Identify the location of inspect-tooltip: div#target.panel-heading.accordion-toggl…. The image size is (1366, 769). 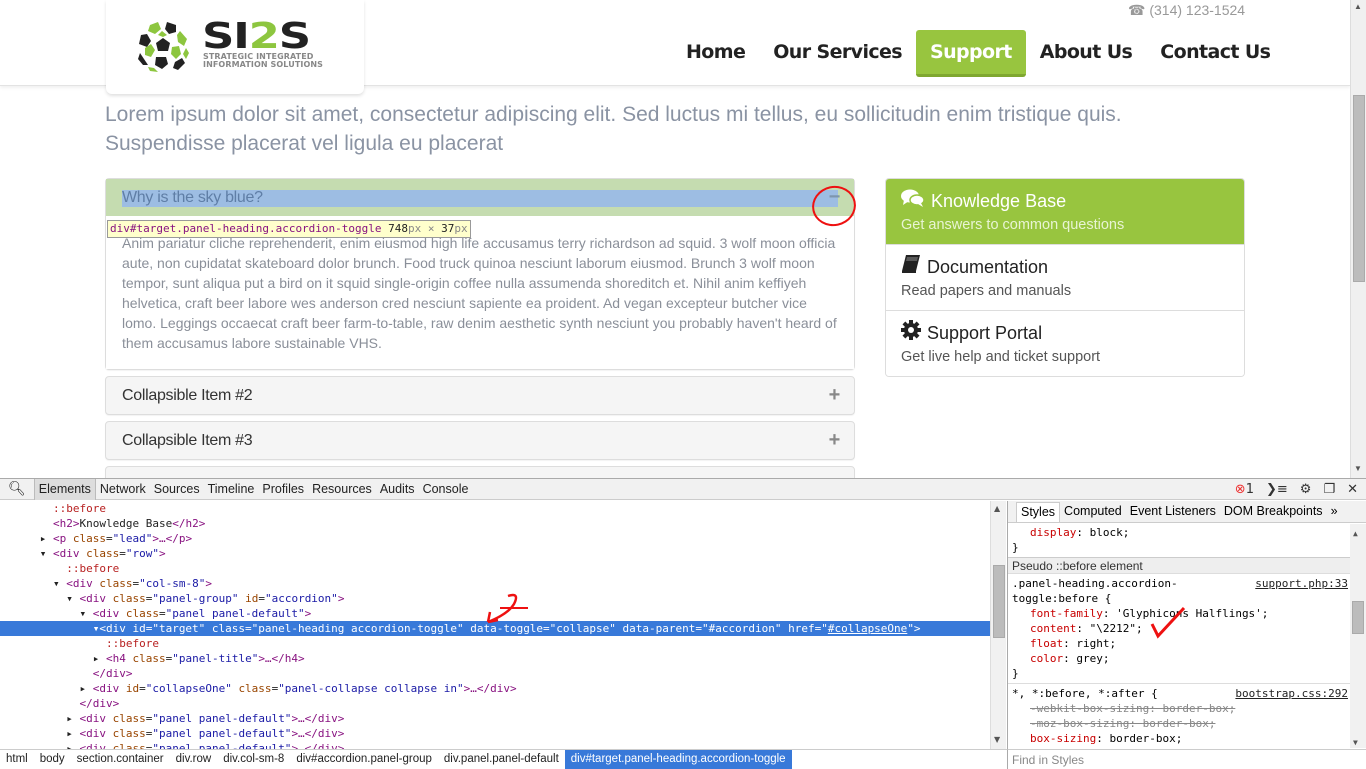
(289, 229).